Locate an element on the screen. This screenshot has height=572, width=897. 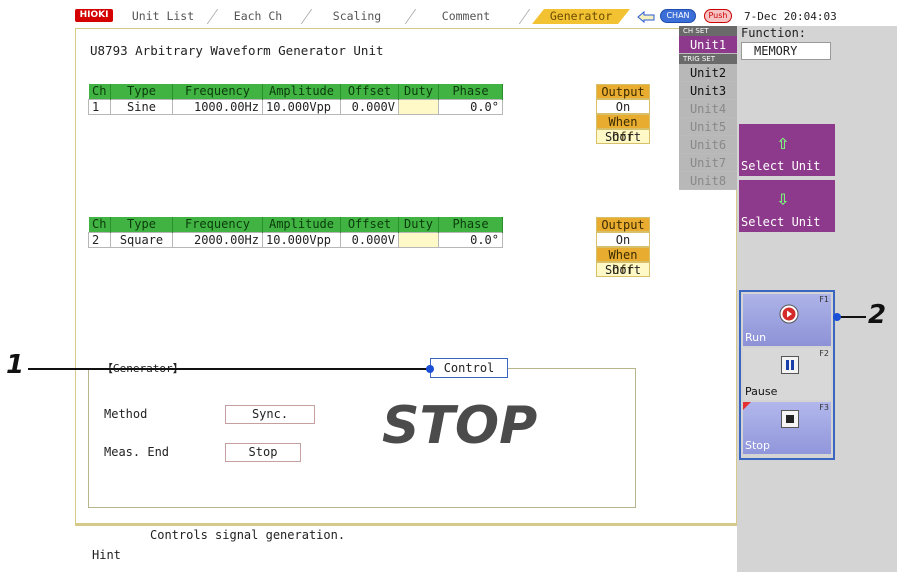
stop-icon is located at coordinates (790, 419).